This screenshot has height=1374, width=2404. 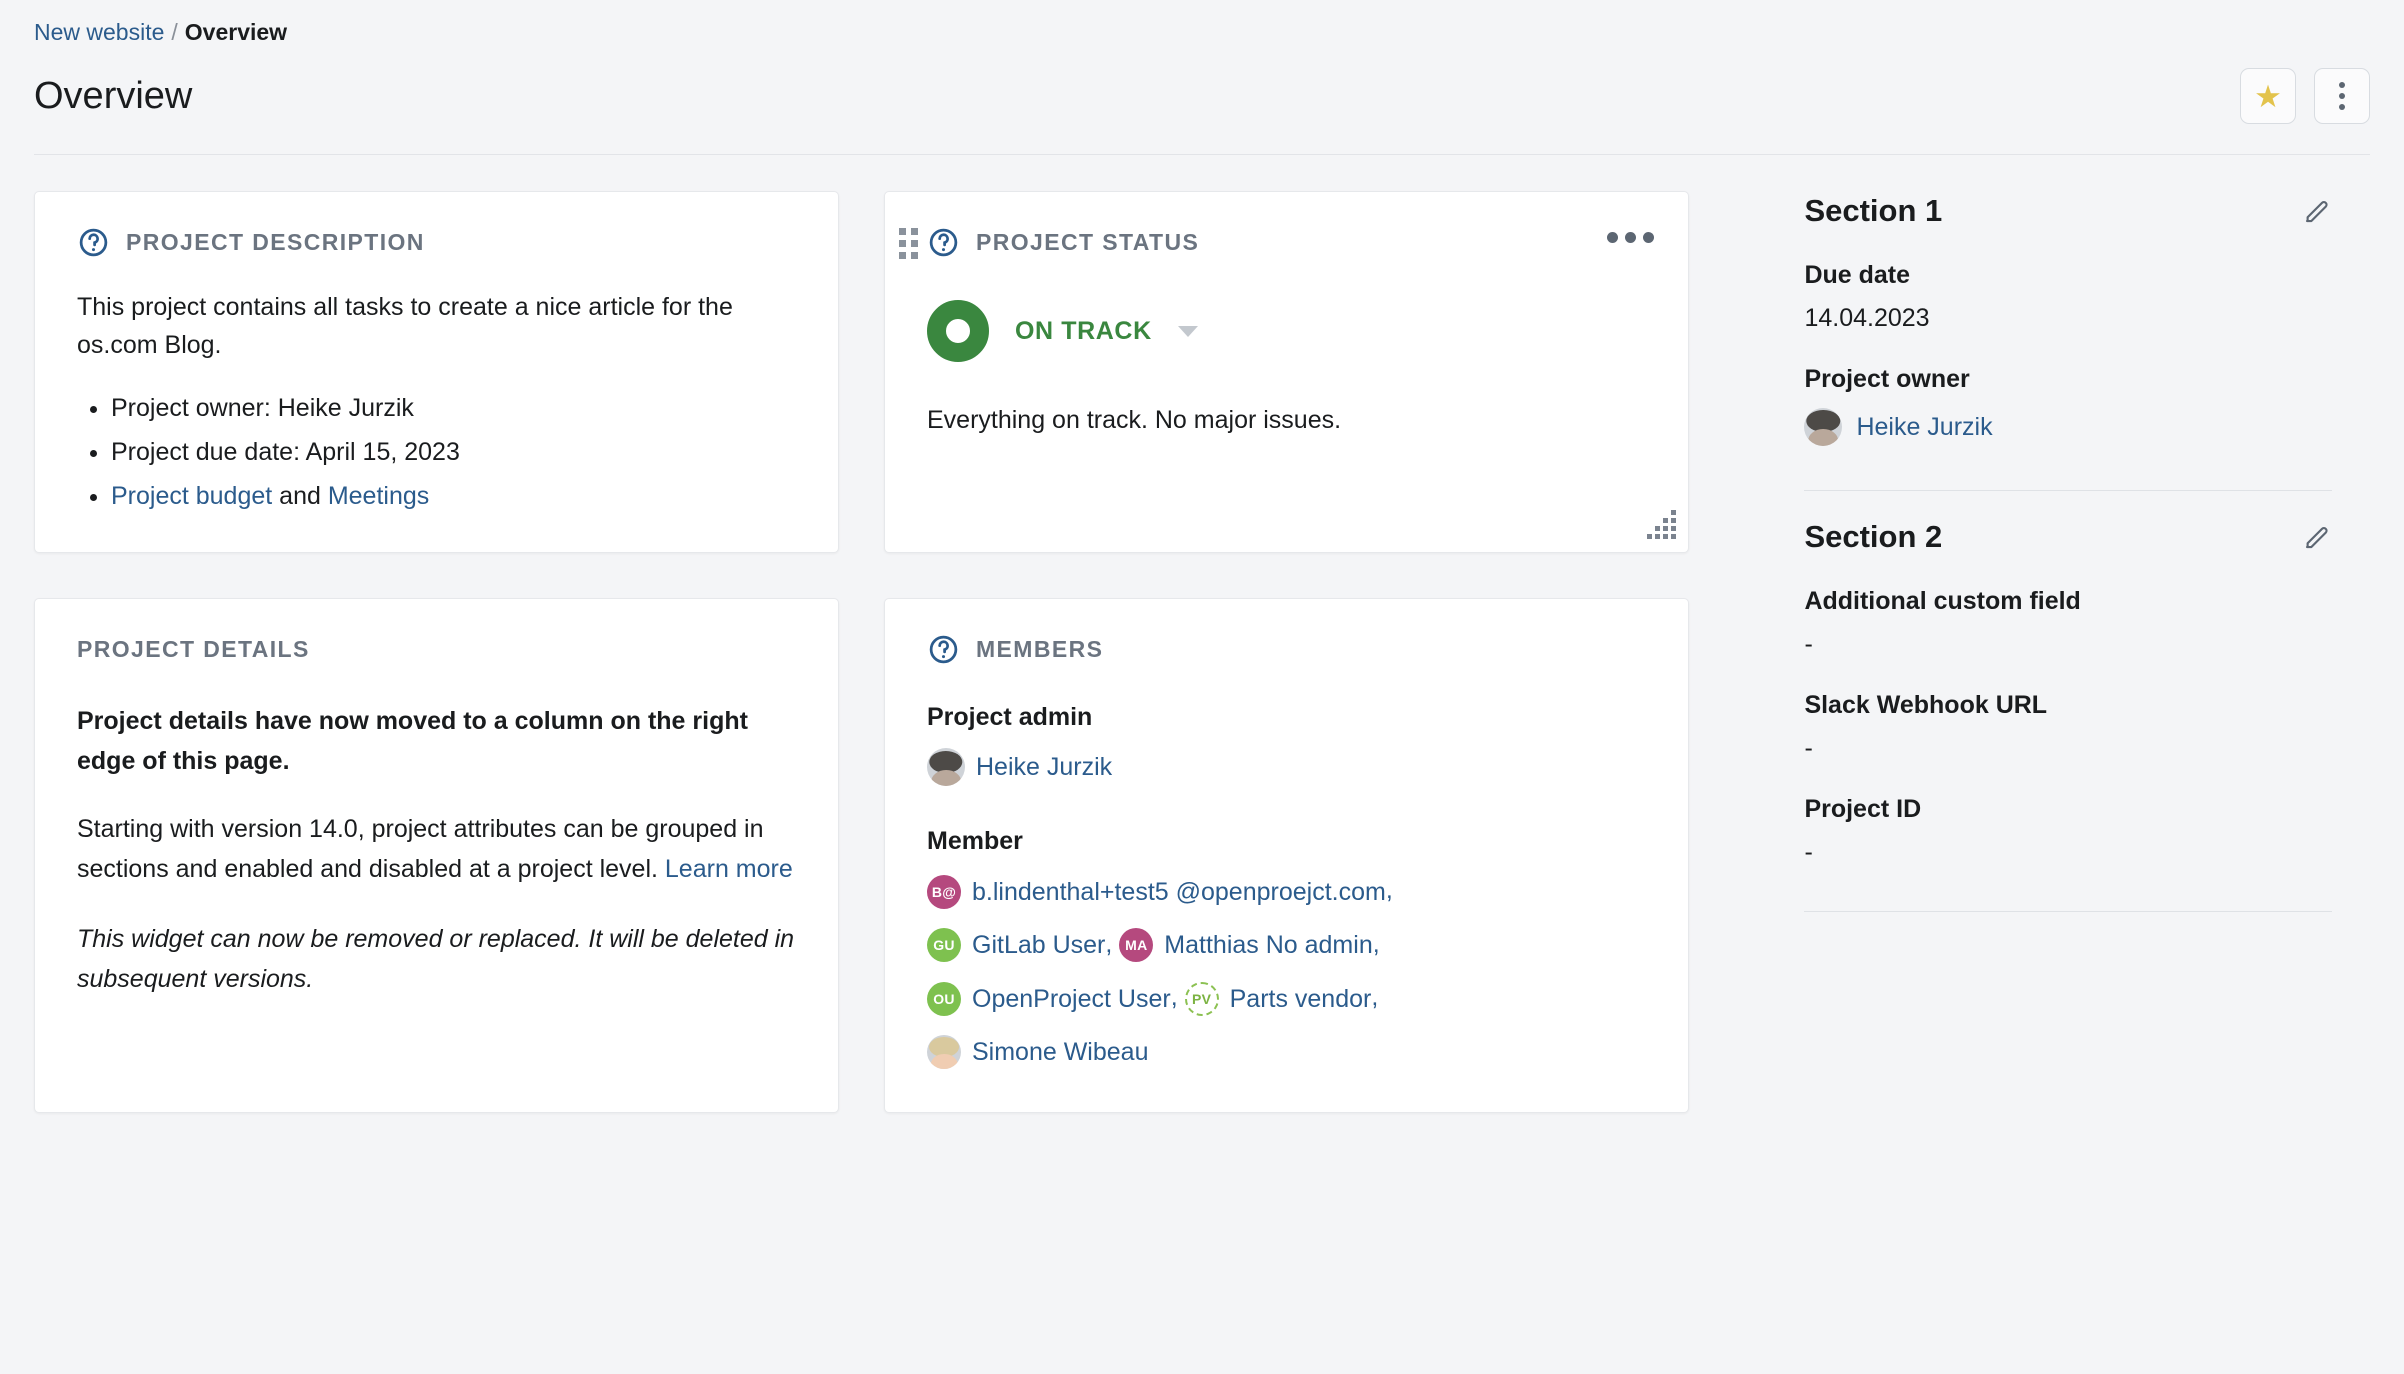 I want to click on section-title: Section 2, so click(x=1873, y=536).